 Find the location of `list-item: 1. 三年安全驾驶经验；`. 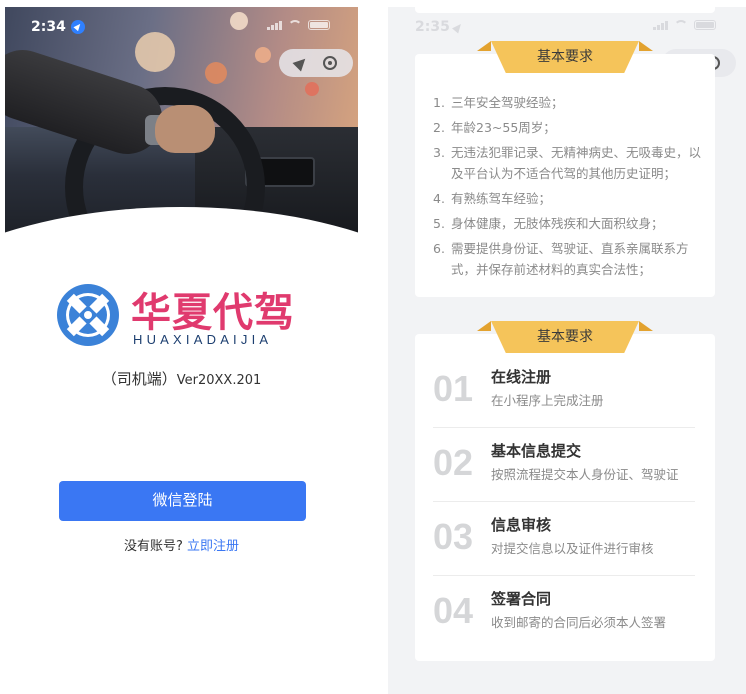

list-item: 1. 三年安全驾驶经验； is located at coordinates (498, 102).